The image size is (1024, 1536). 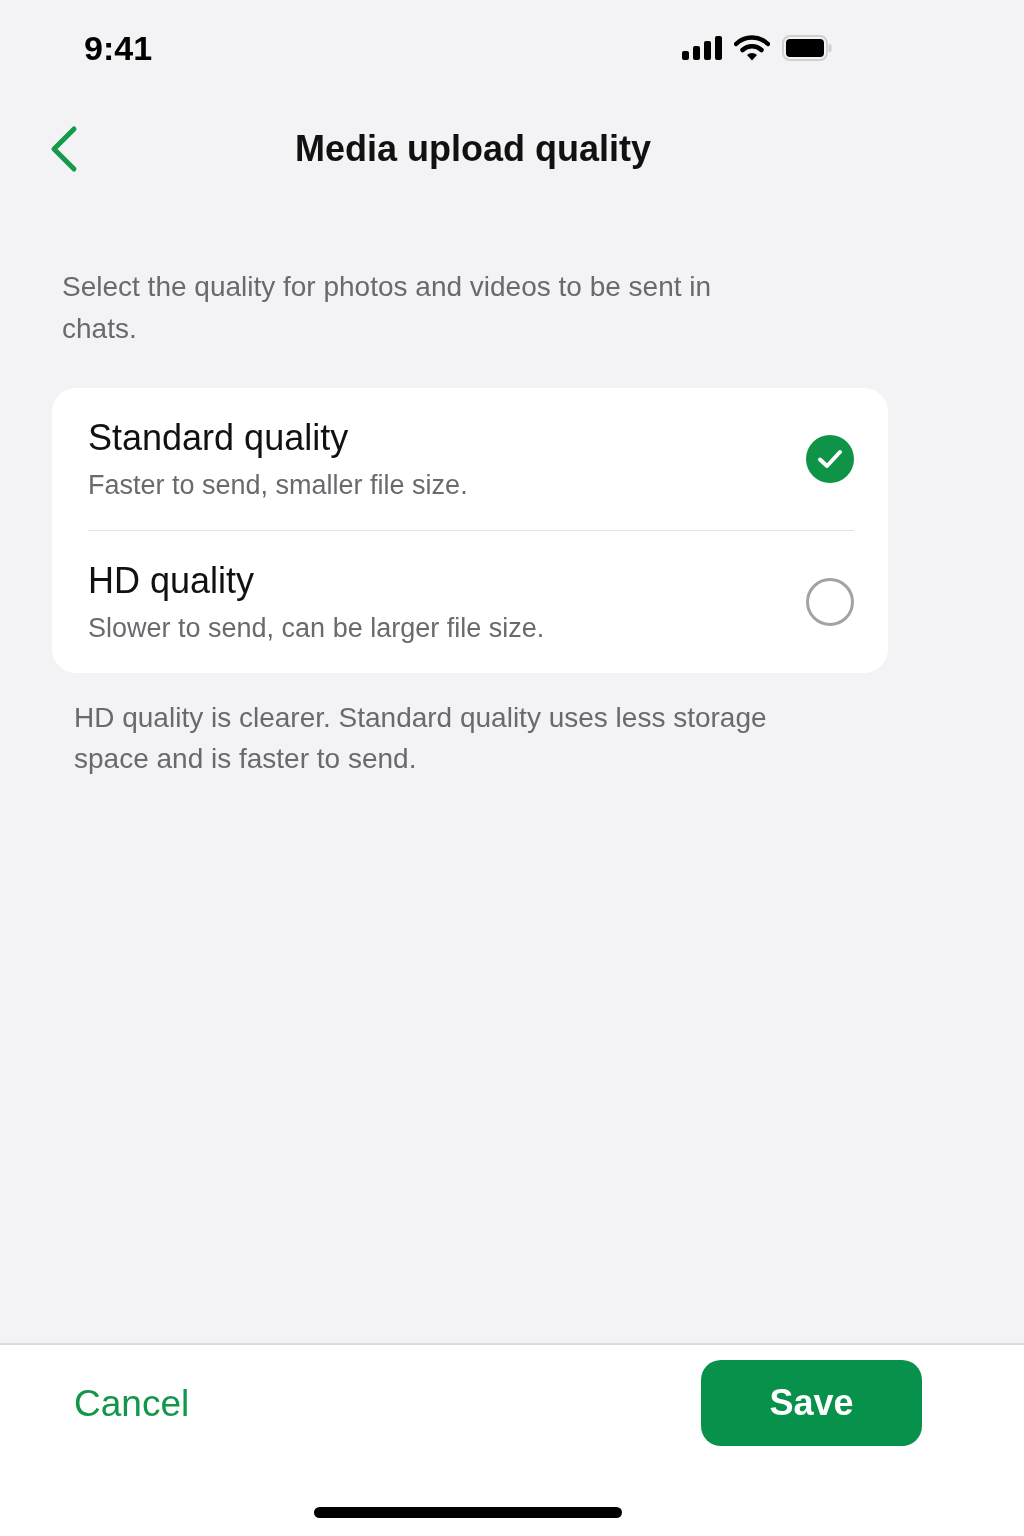 I want to click on wifi-icon, so click(x=752, y=48).